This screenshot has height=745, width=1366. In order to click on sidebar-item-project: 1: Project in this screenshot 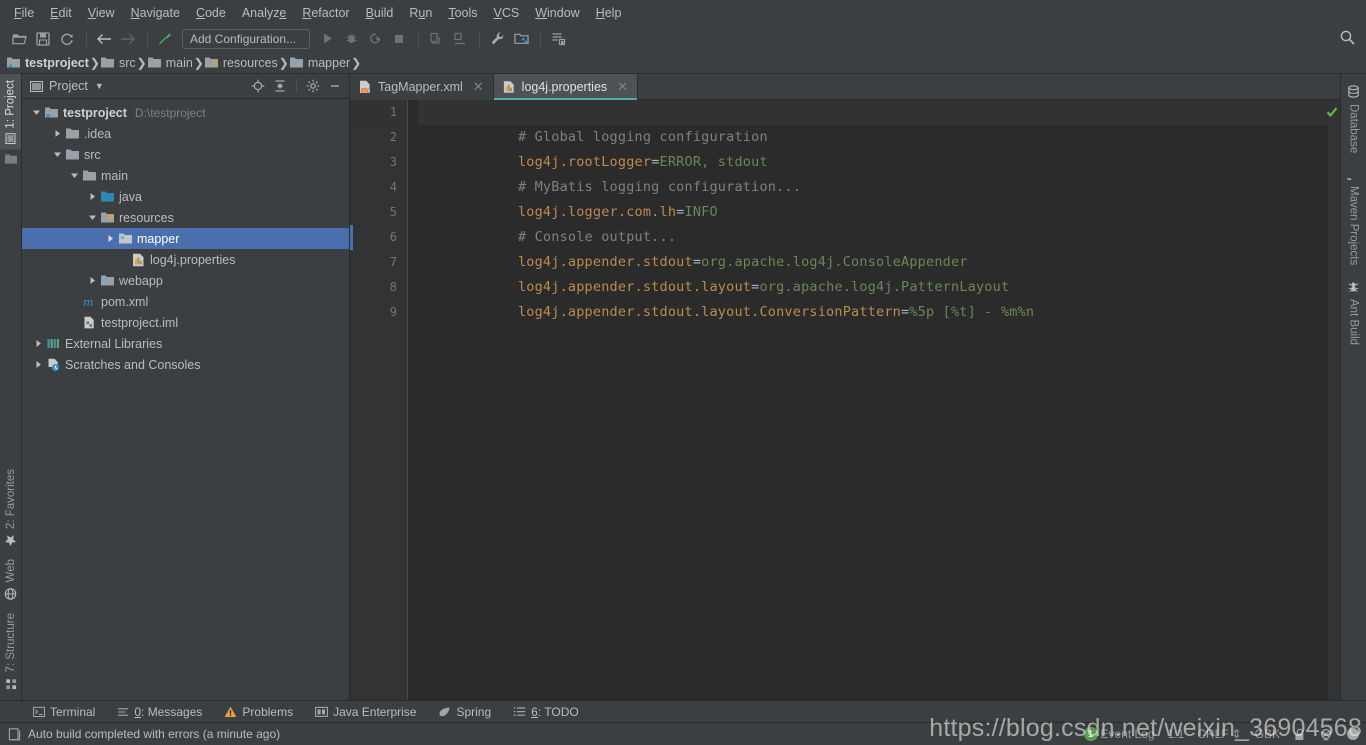, I will do `click(10, 112)`.